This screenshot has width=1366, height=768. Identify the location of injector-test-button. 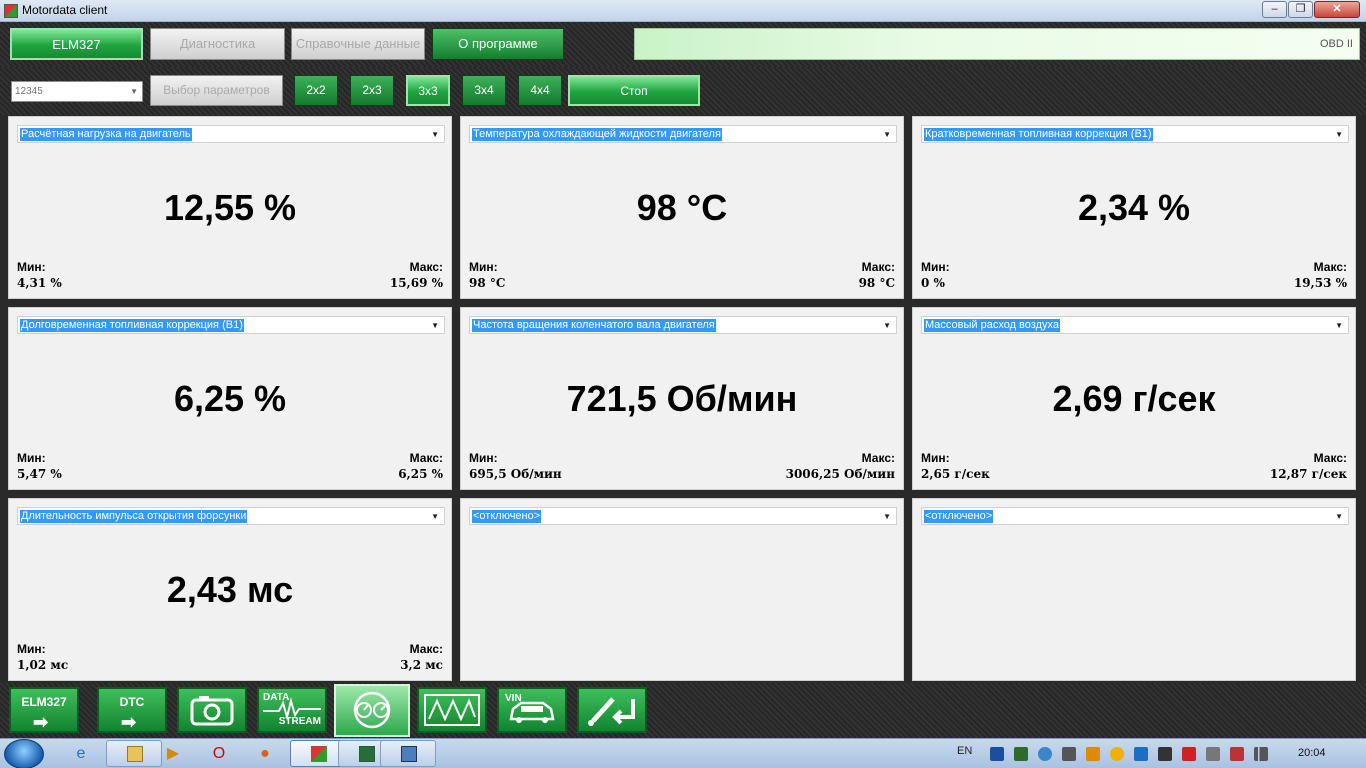
(612, 710).